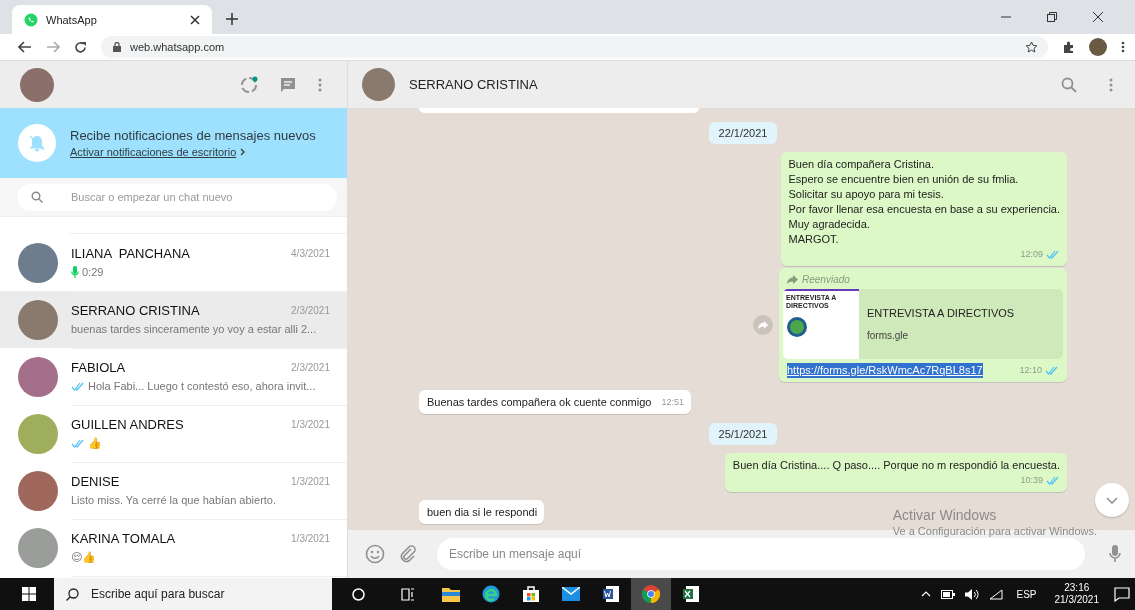  I want to click on message-preview: 0:29, so click(93, 272).